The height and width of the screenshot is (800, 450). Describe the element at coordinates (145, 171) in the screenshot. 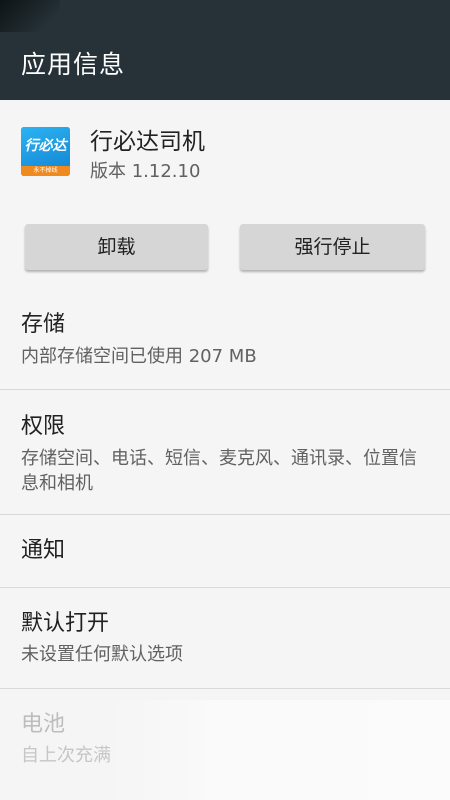

I see `app-version: 版本 1.12.10` at that location.